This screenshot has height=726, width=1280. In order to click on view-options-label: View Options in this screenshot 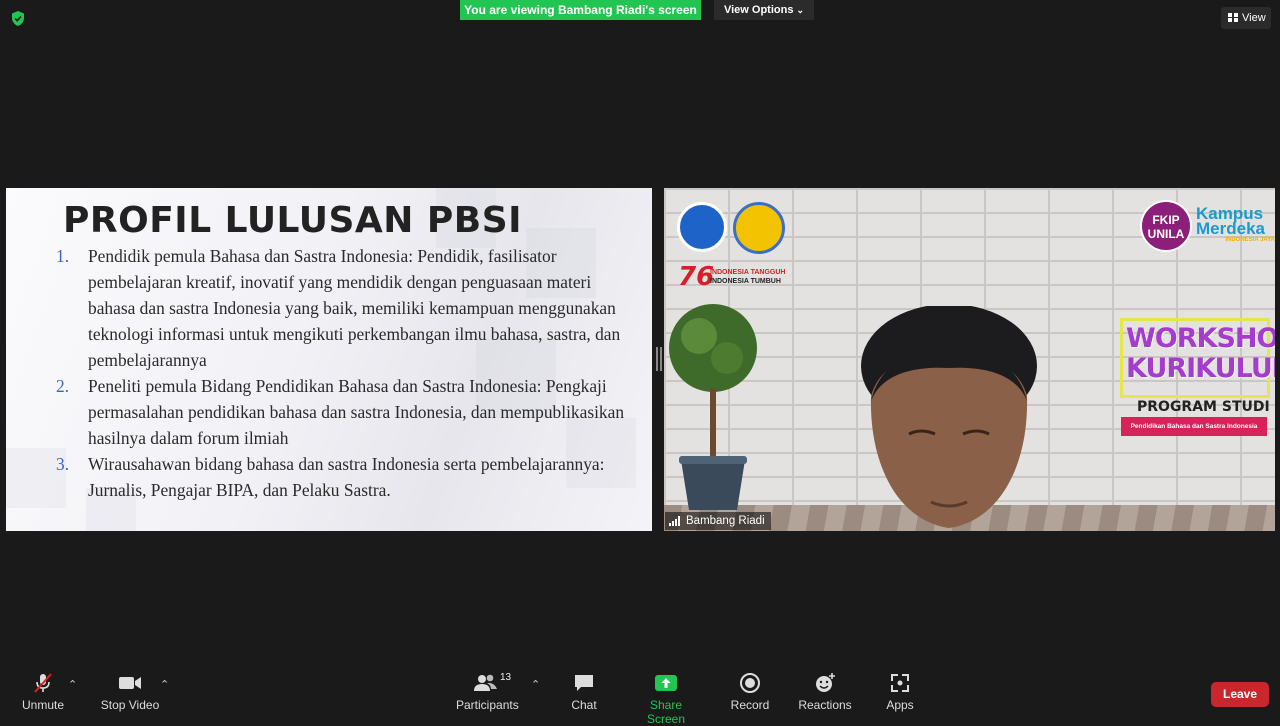, I will do `click(758, 10)`.